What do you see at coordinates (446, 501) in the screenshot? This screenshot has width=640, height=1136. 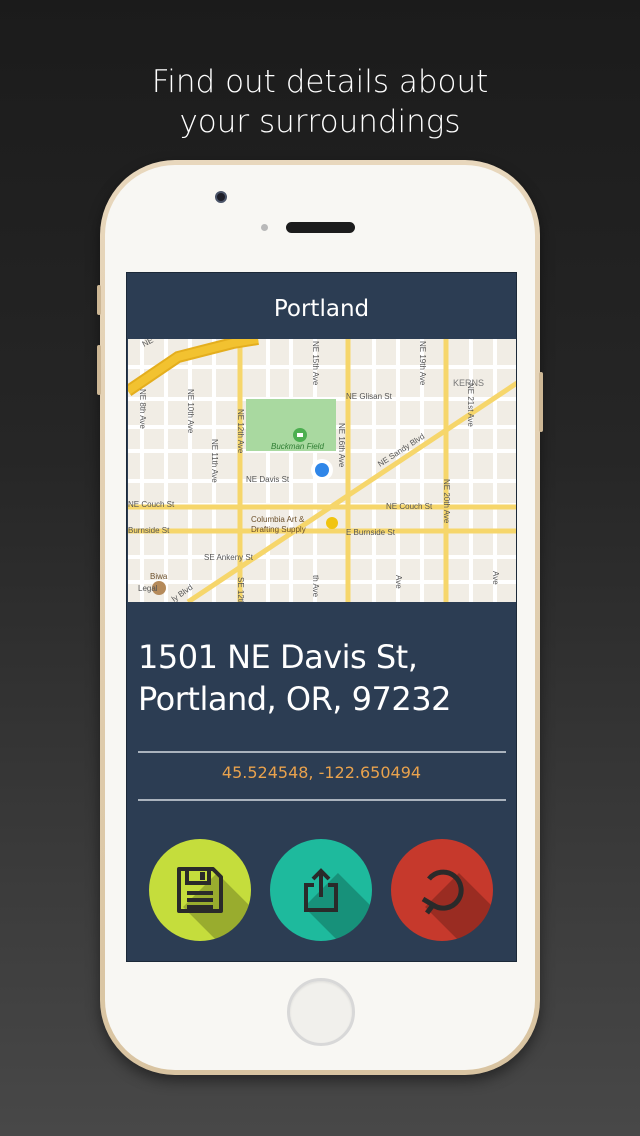 I see `map-label-ne-20th: NE 20th Ave` at bounding box center [446, 501].